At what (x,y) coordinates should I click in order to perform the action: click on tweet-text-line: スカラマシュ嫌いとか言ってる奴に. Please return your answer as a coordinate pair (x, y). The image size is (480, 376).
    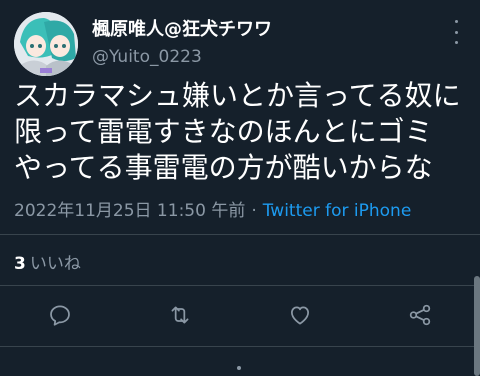
    Looking at the image, I should click on (237, 95).